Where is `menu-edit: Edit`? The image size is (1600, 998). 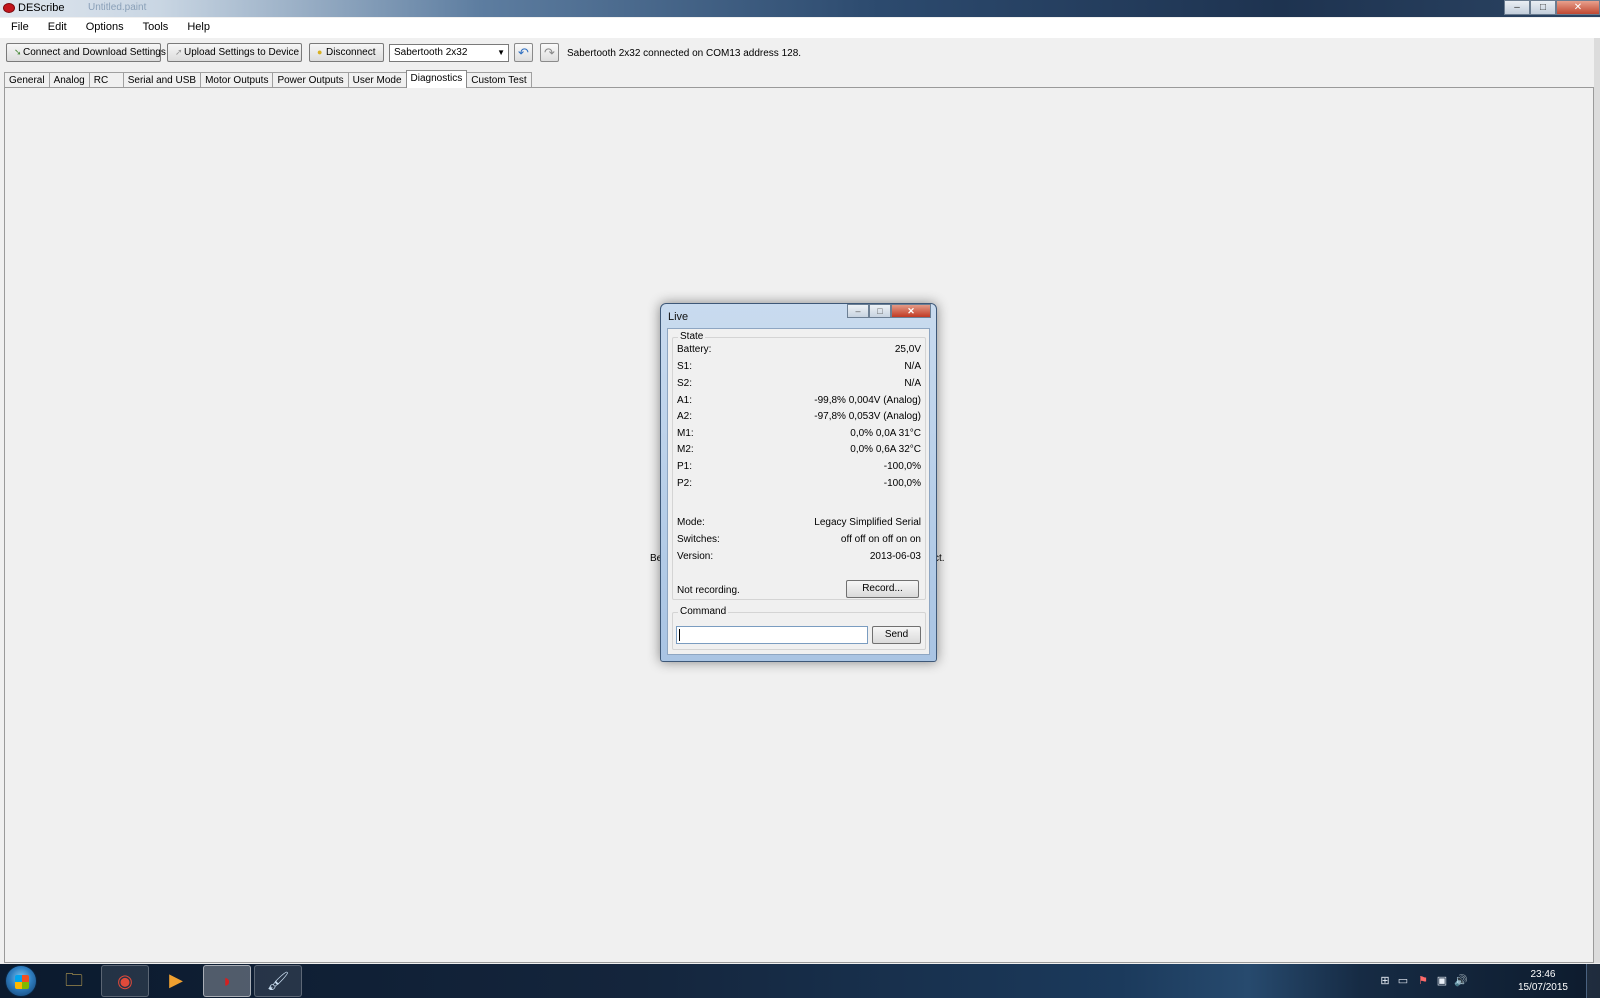 menu-edit: Edit is located at coordinates (56, 28).